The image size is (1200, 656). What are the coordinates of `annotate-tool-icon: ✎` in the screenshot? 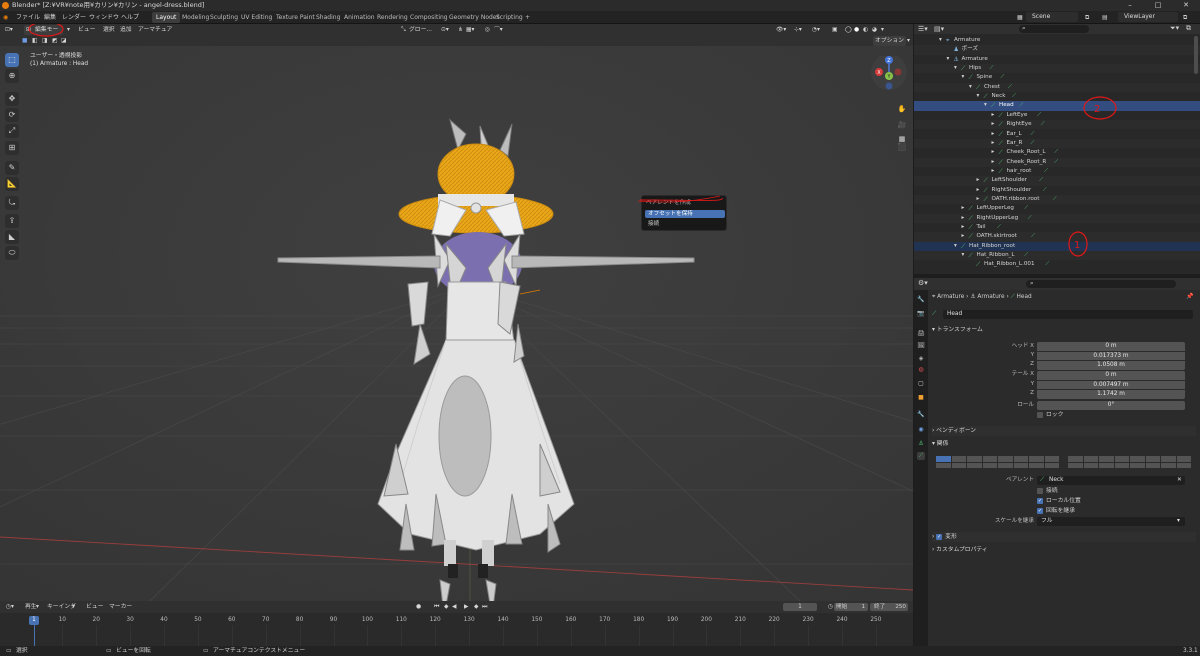 It's located at (12, 168).